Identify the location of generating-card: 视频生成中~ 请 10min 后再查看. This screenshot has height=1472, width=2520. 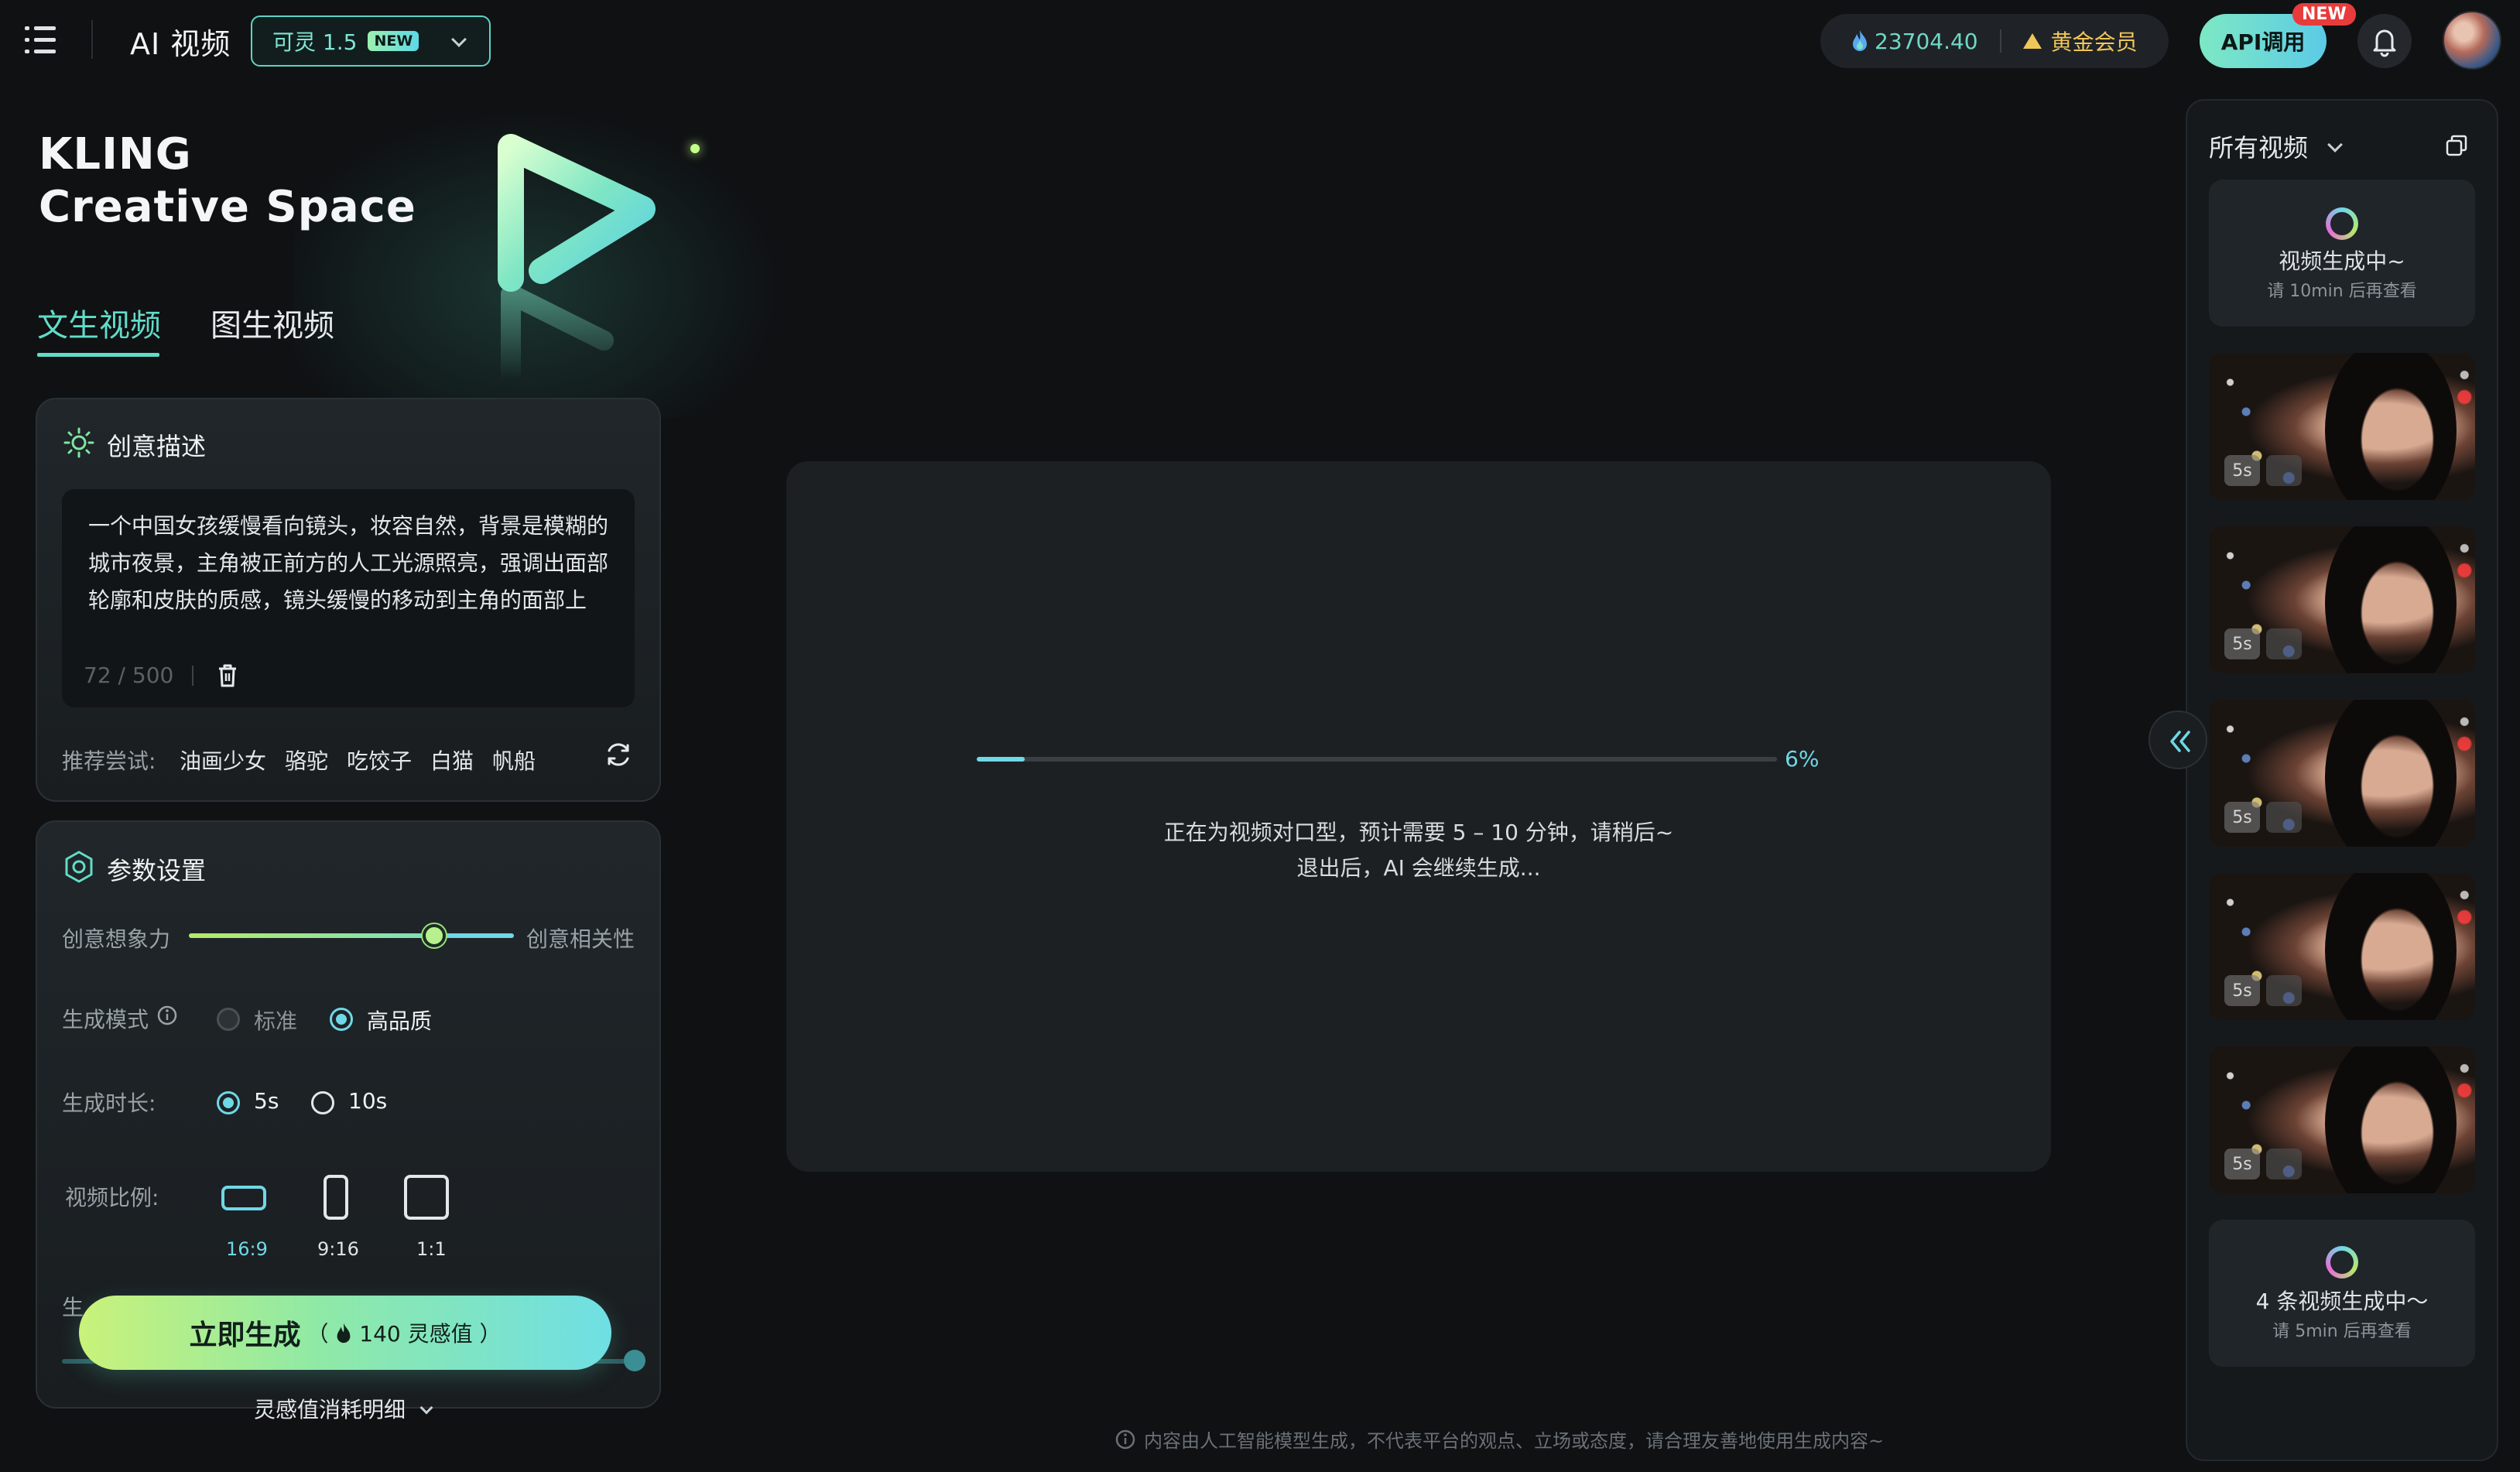
(2342, 253).